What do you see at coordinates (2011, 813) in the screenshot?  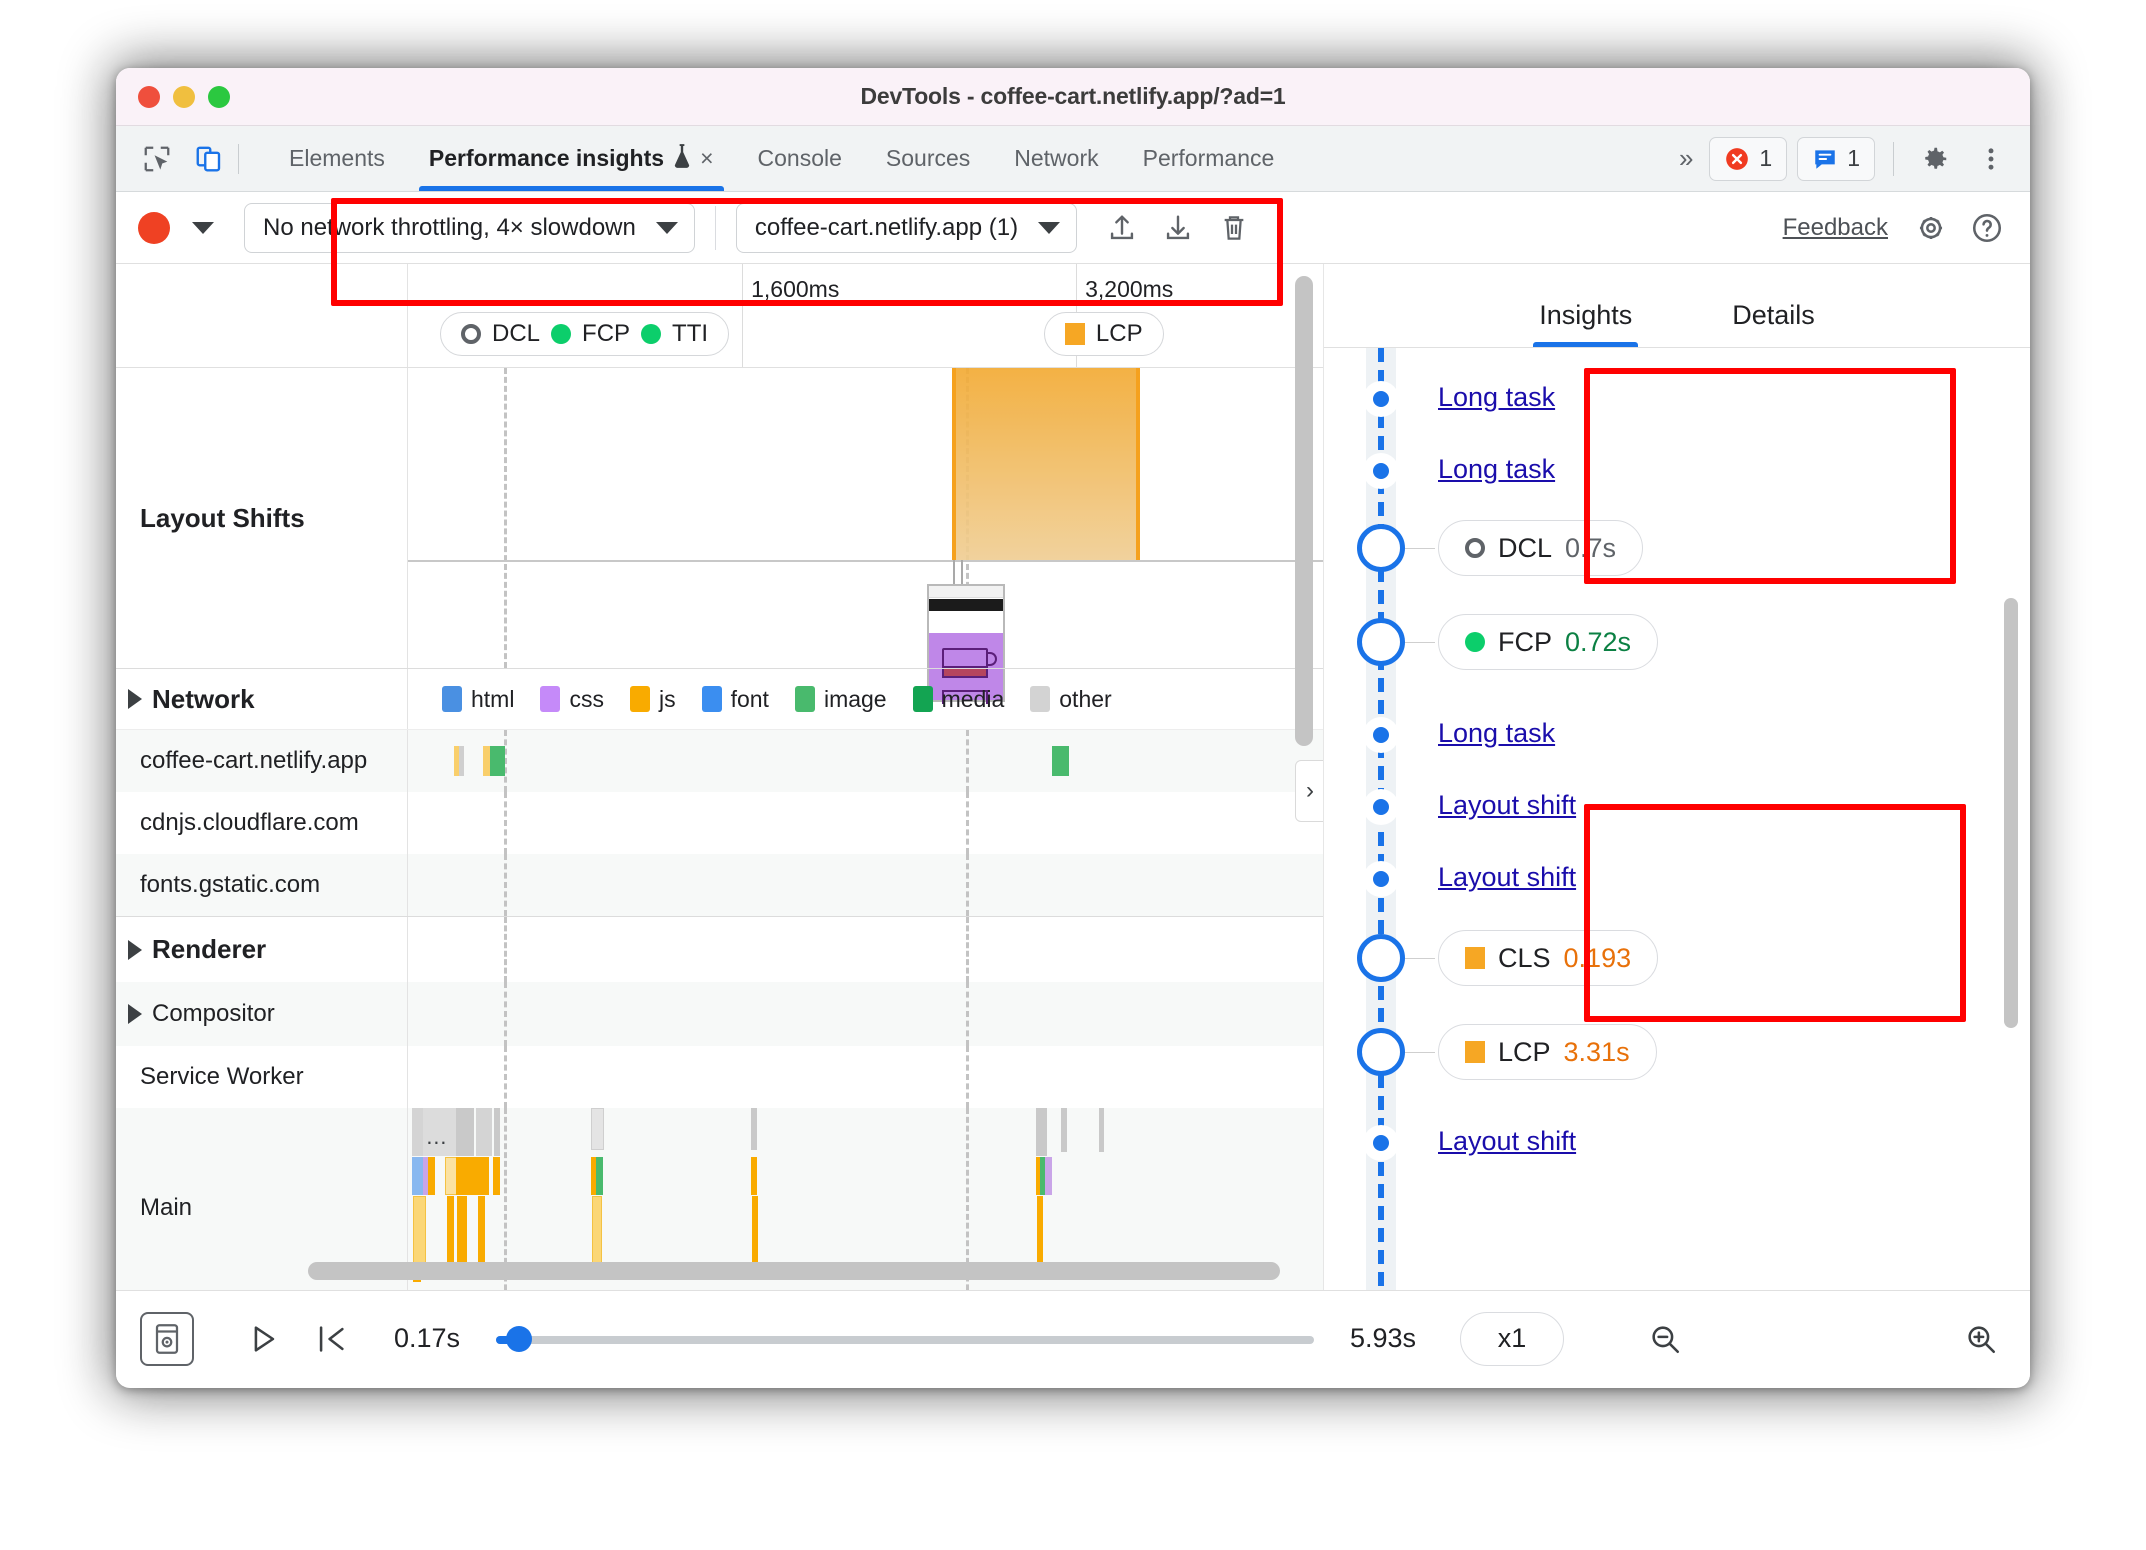 I see `insights-vertical-scrollbar` at bounding box center [2011, 813].